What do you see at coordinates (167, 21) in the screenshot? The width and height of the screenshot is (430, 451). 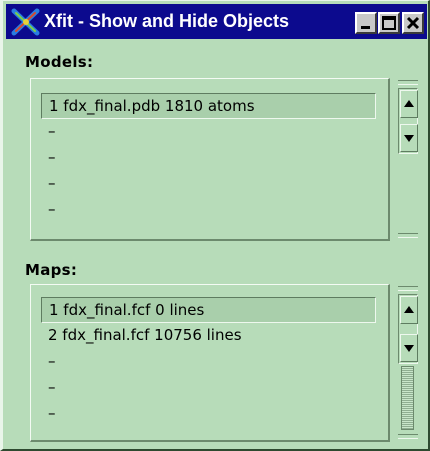 I see `window-title: Xfit - Show and Hide Objects` at bounding box center [167, 21].